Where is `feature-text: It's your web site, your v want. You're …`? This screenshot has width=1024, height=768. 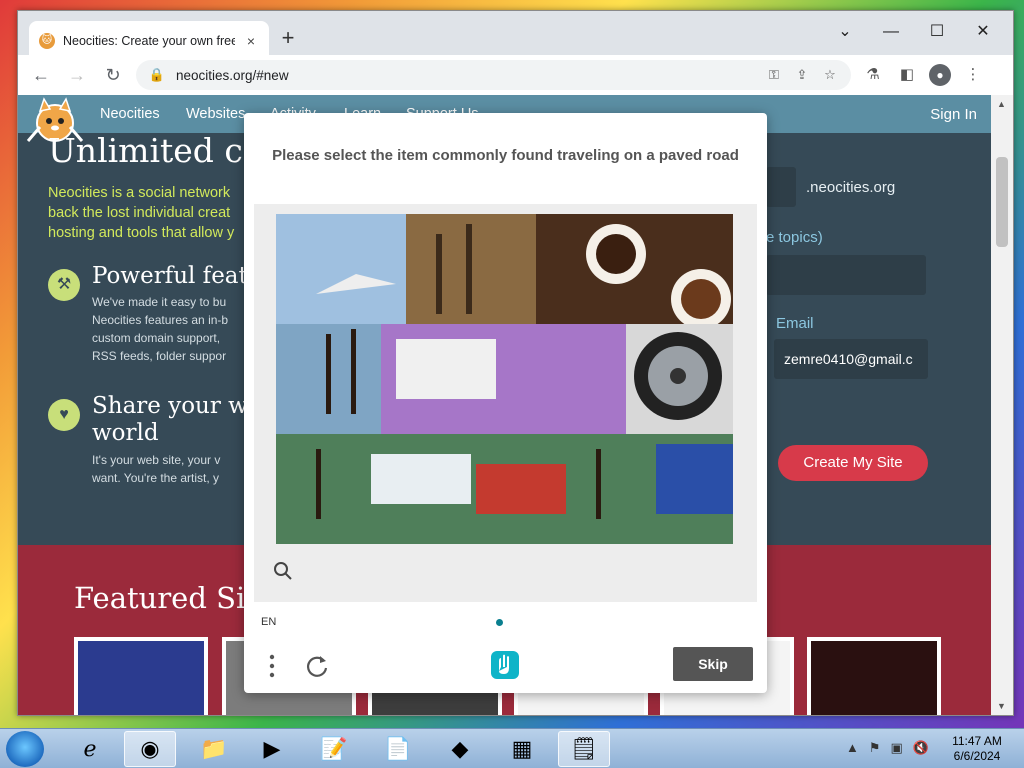
feature-text: It's your web site, your v want. You're … is located at coordinates (172, 469).